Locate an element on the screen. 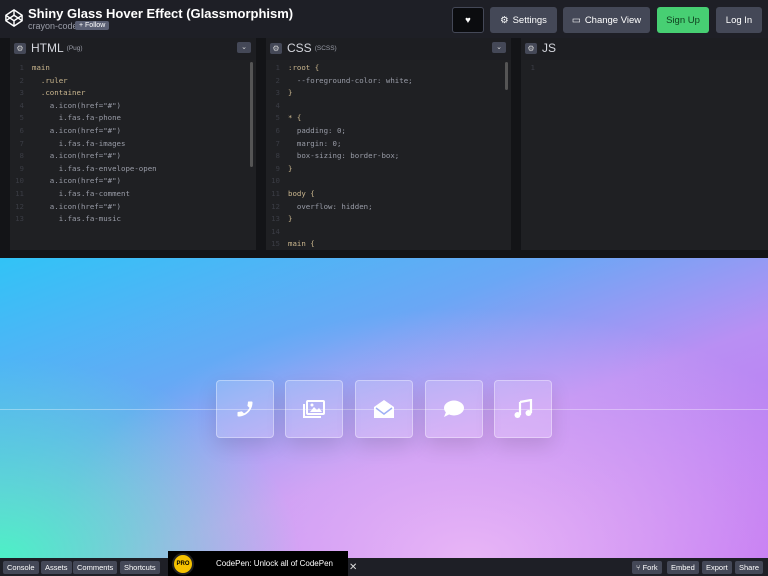 The width and height of the screenshot is (768, 576). js-editor: ⚙ JS 1 is located at coordinates (644, 144).